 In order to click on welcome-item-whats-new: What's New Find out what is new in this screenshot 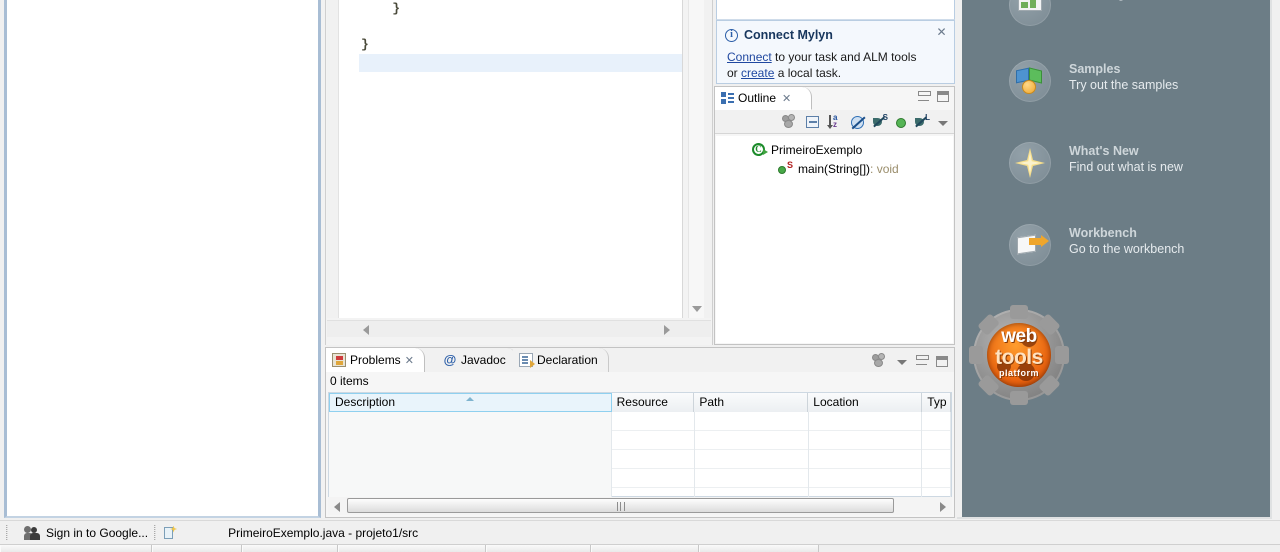, I will do `click(1096, 163)`.